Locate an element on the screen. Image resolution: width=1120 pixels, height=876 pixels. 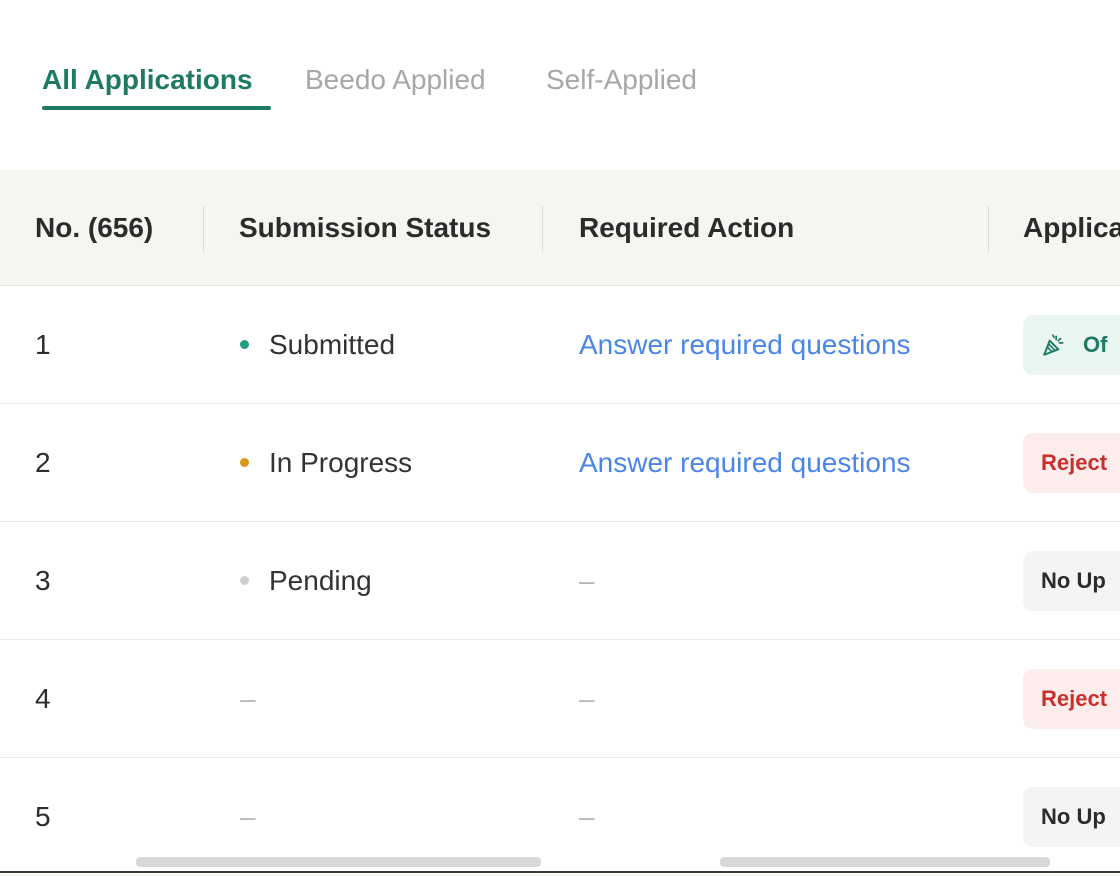
submission-status: In Progress is located at coordinates (326, 462).